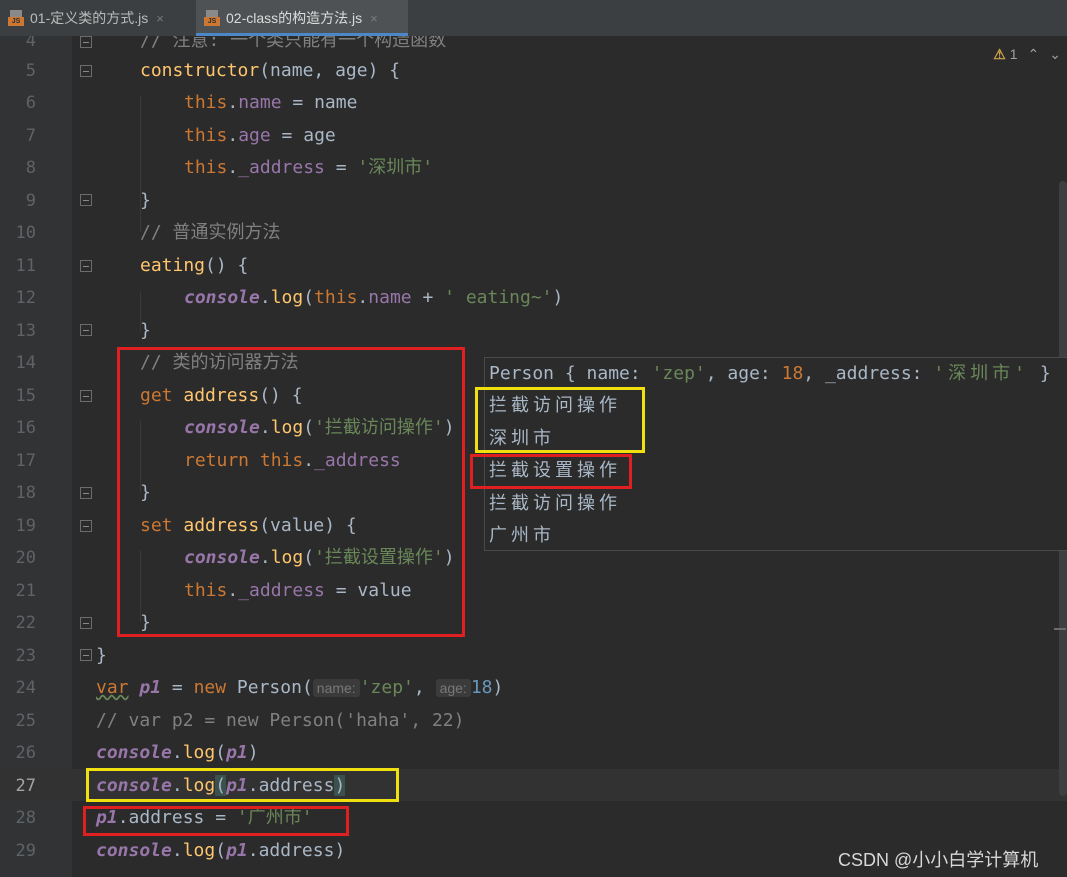 The height and width of the screenshot is (877, 1067). Describe the element at coordinates (25, 298) in the screenshot. I see `line-number: 12` at that location.